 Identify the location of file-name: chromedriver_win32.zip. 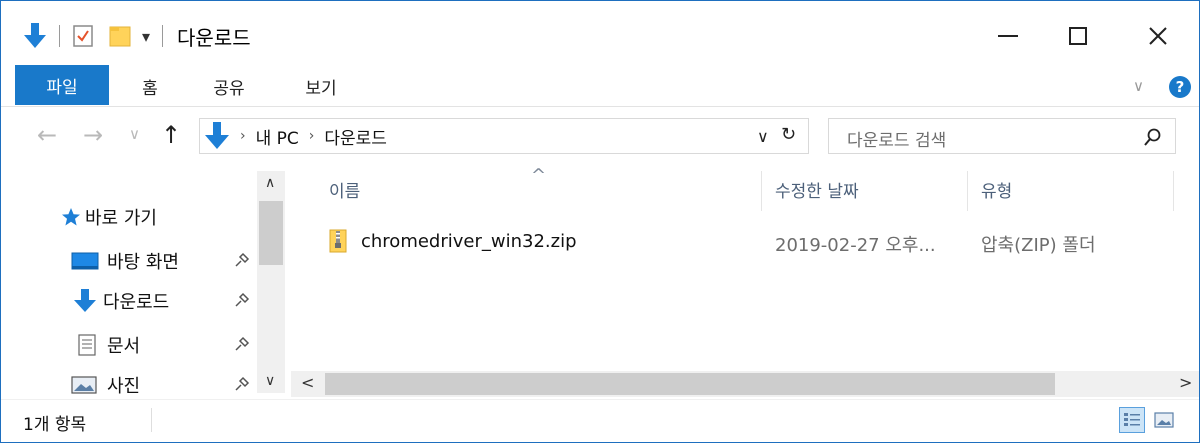
(469, 241).